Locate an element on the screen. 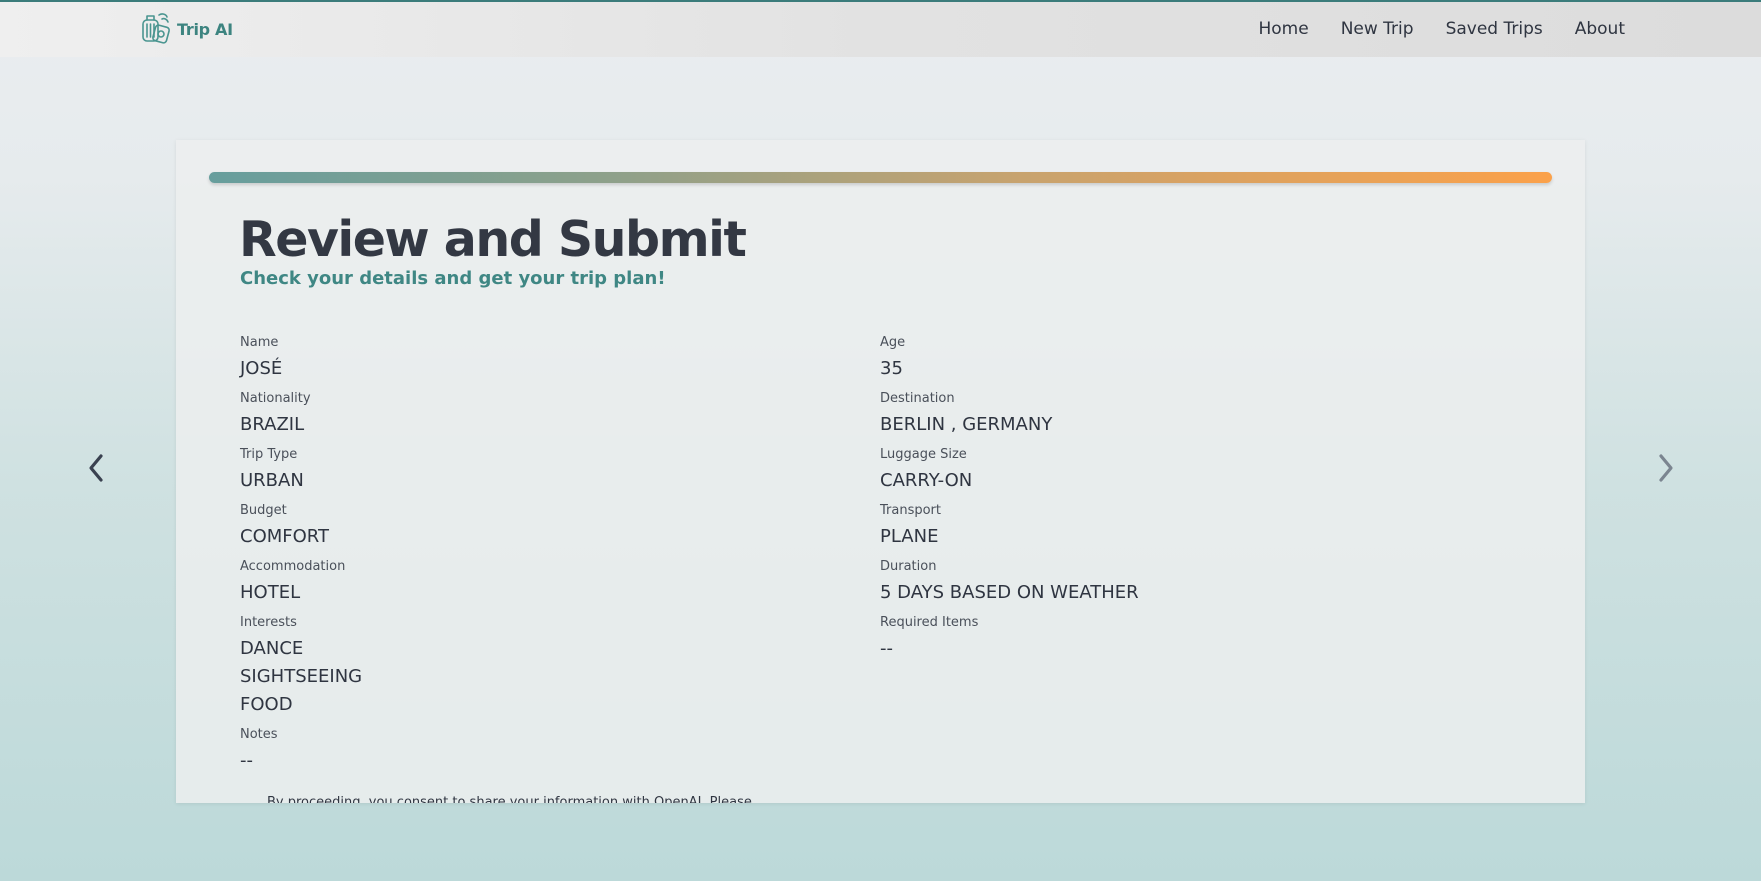 This screenshot has height=881, width=1761. brand-name: Trip AI is located at coordinates (205, 29).